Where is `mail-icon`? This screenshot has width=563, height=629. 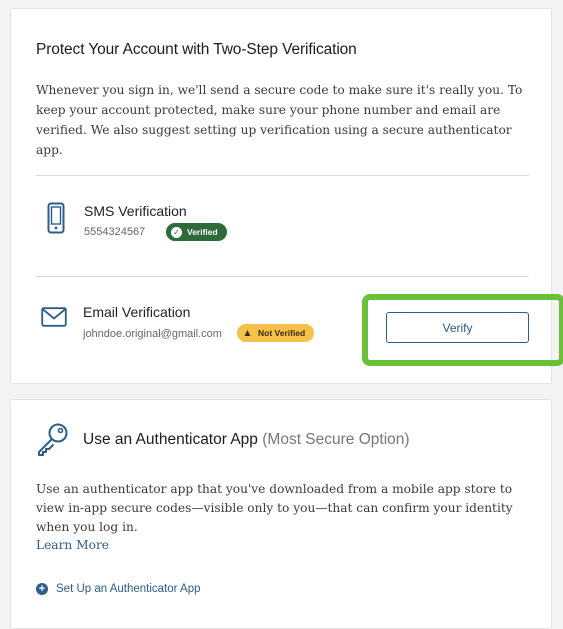 mail-icon is located at coordinates (54, 317).